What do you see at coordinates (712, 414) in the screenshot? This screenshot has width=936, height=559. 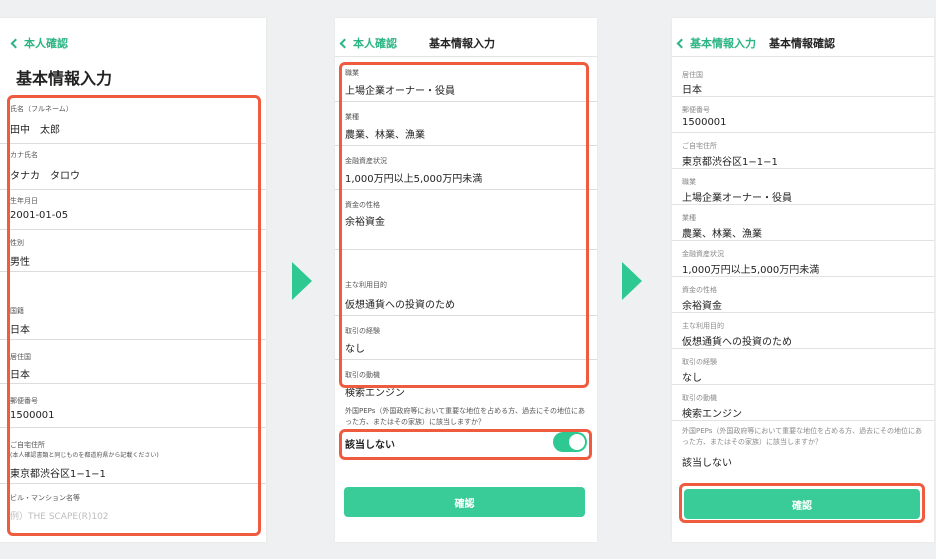 I see `row-value: 検索エンジン` at bounding box center [712, 414].